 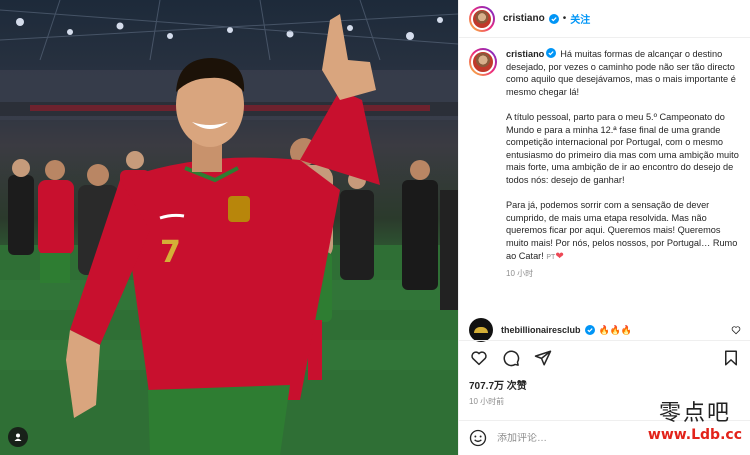 I want to click on send-icon, so click(x=543, y=357).